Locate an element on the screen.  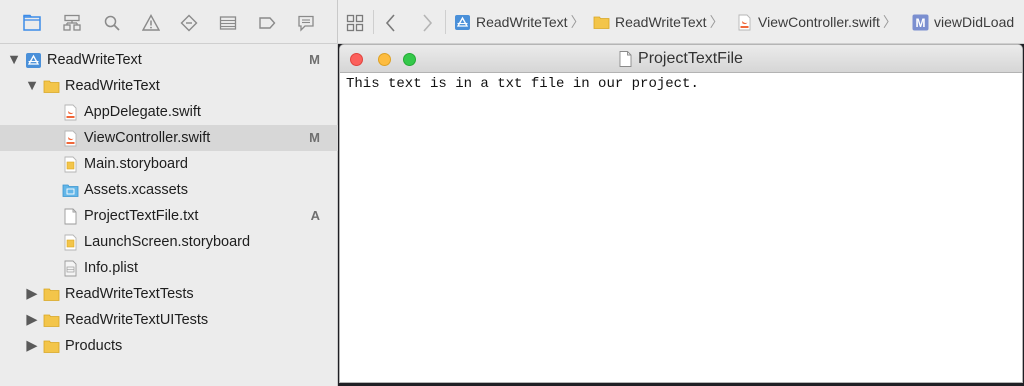
file-row: AppDelegate.swift is located at coordinates (169, 112).